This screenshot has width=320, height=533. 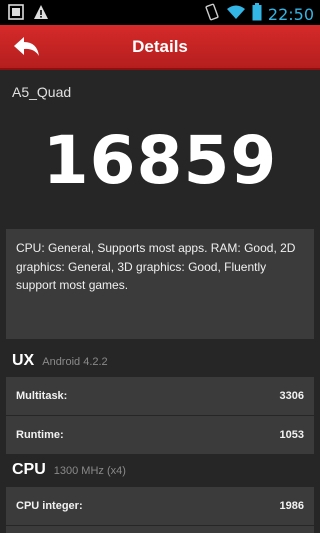 I want to click on row-value: 1053, so click(x=291, y=435).